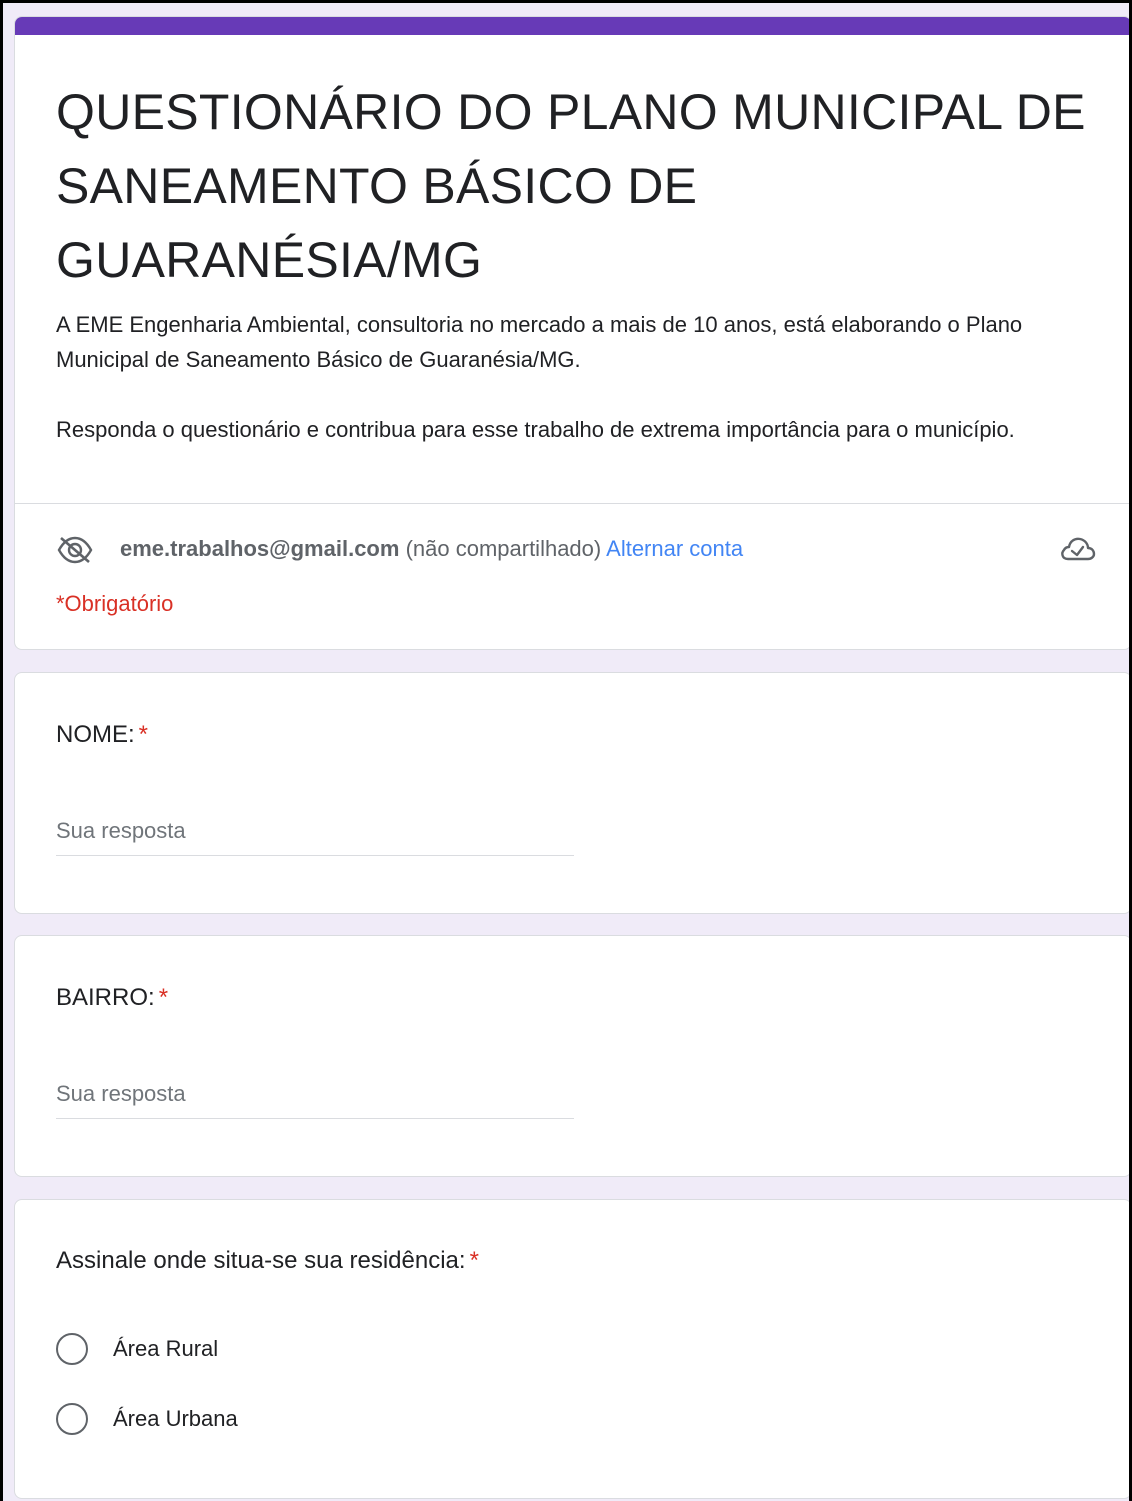 This screenshot has height=1501, width=1132. What do you see at coordinates (175, 1418) in the screenshot?
I see `radio-label: Área Urbana` at bounding box center [175, 1418].